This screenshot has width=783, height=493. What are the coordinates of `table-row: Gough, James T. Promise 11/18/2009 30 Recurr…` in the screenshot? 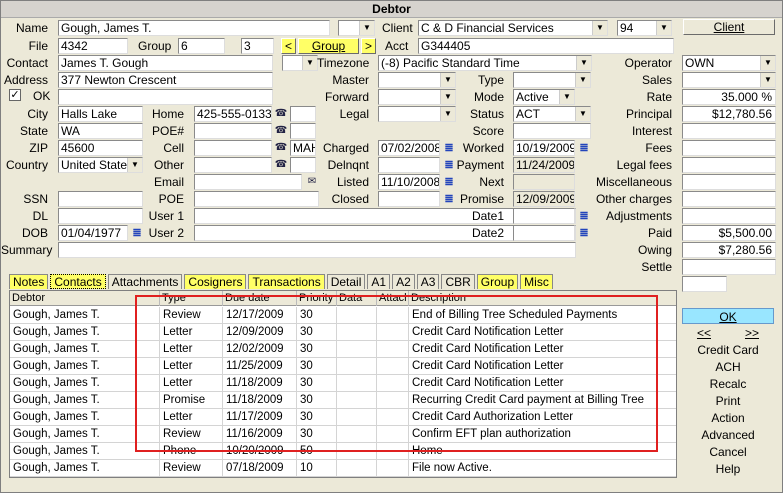 It's located at (343, 400).